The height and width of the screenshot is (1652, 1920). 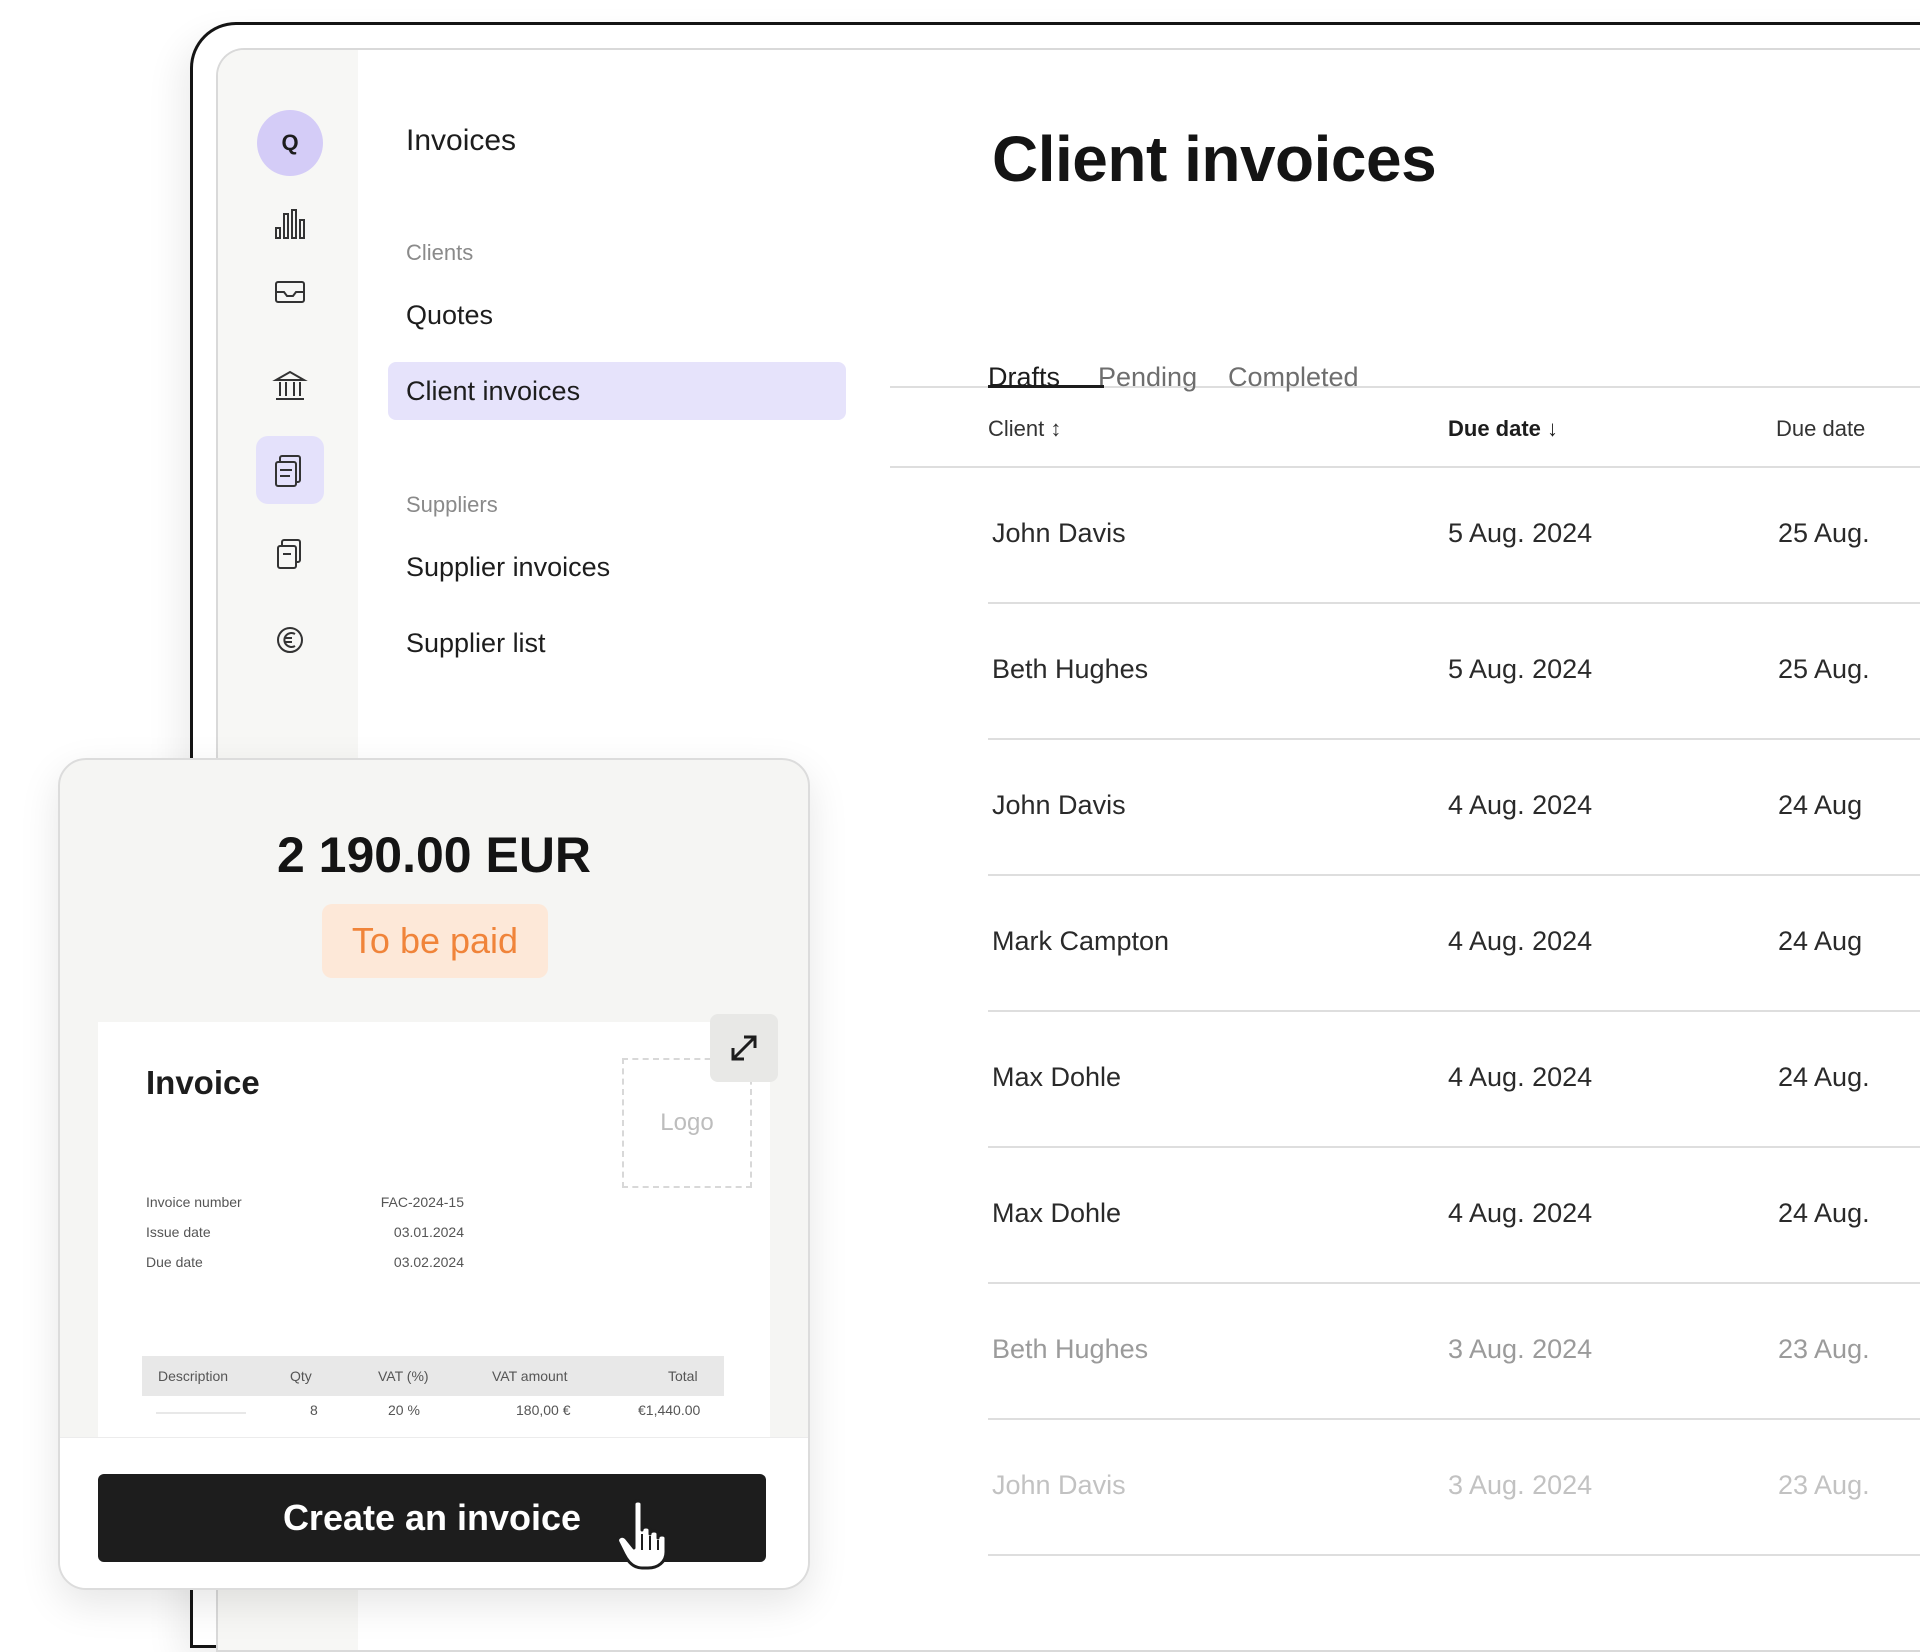 What do you see at coordinates (433, 1376) in the screenshot?
I see `invoice-table-header: Description Qty VAT (%) VAT amount Total` at bounding box center [433, 1376].